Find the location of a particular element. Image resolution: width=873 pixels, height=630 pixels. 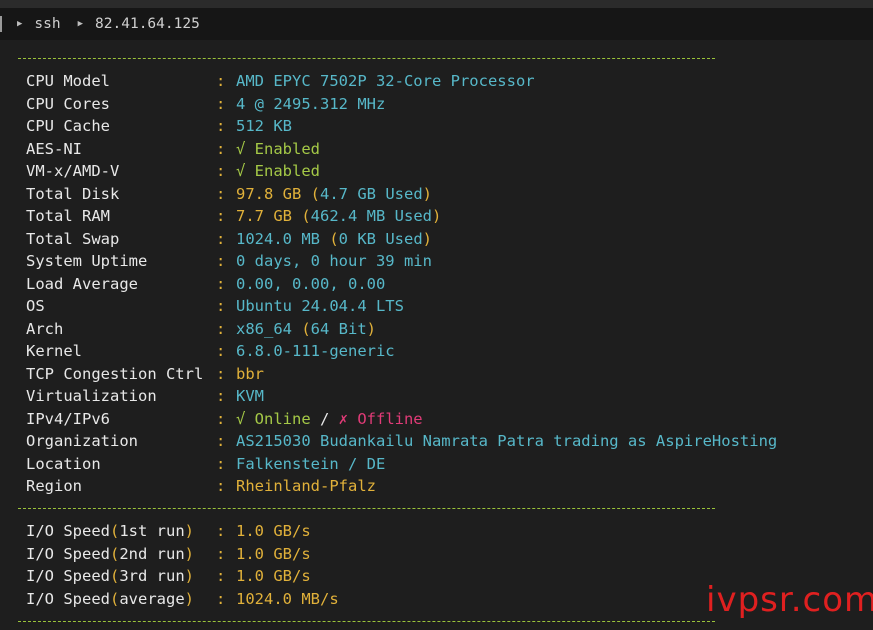

row-used: 4.7 GB Used is located at coordinates (371, 193).